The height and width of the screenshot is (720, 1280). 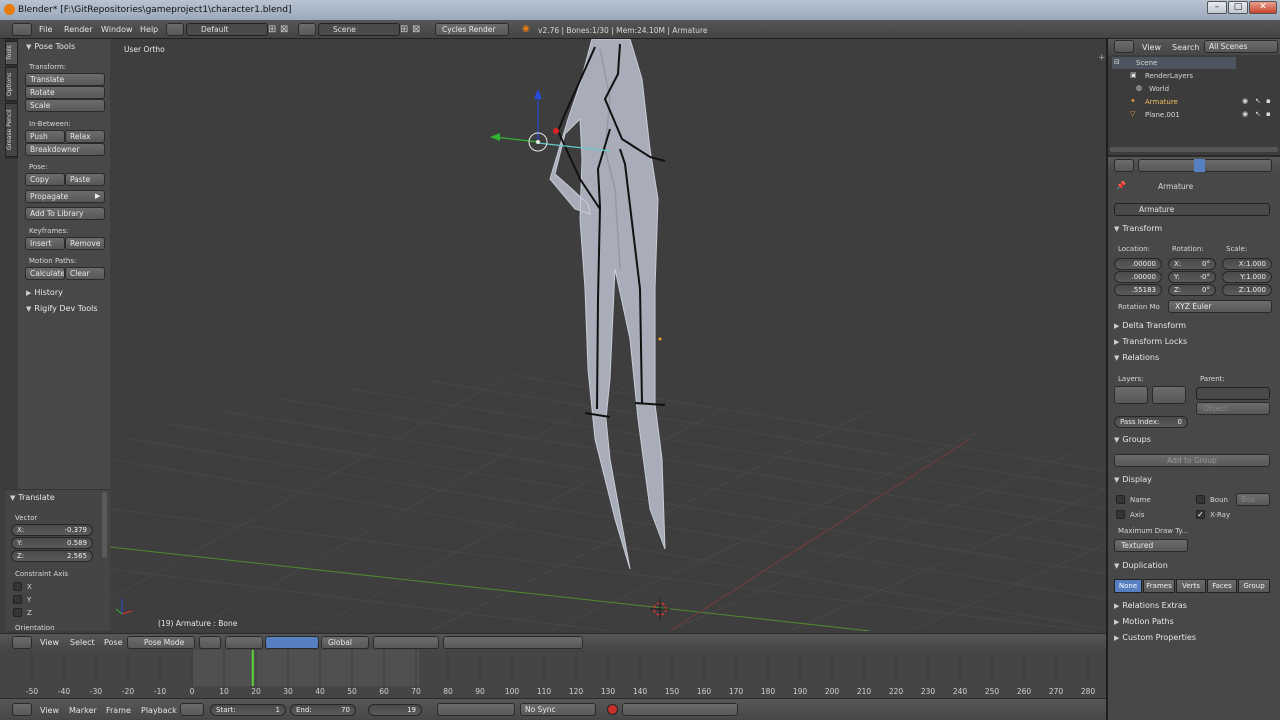 What do you see at coordinates (1151, 47) in the screenshot?
I see `outliner-view-menu: View` at bounding box center [1151, 47].